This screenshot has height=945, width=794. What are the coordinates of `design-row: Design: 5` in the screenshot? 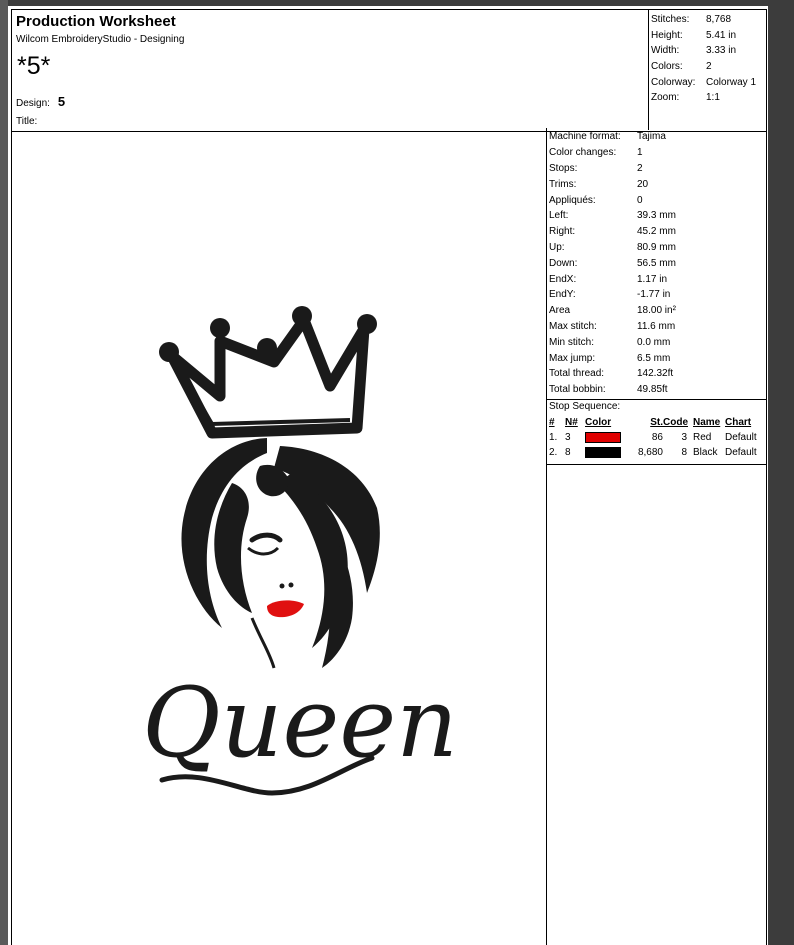 It's located at (40, 101).